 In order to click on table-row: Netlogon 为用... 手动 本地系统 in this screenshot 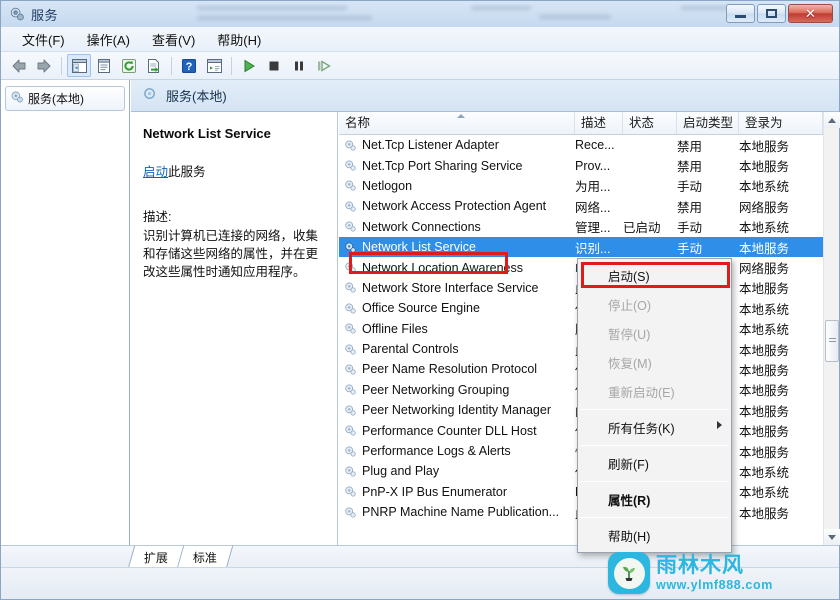, I will do `click(581, 186)`.